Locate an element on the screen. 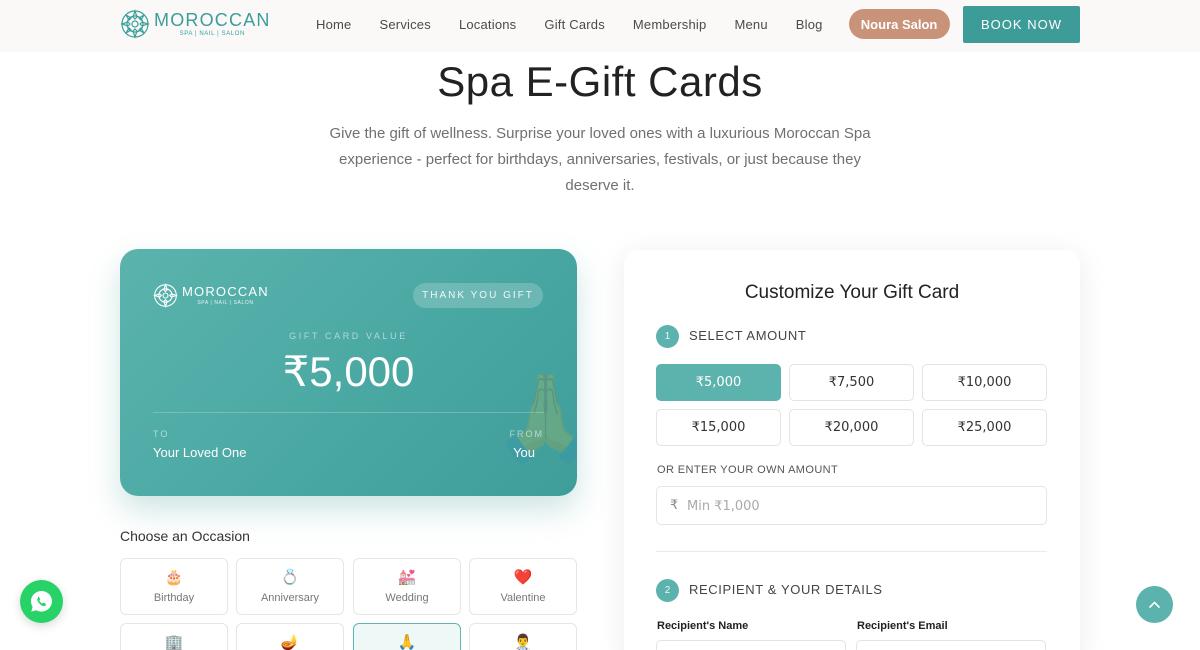  occasion-corporate: 🏢 is located at coordinates (174, 636).